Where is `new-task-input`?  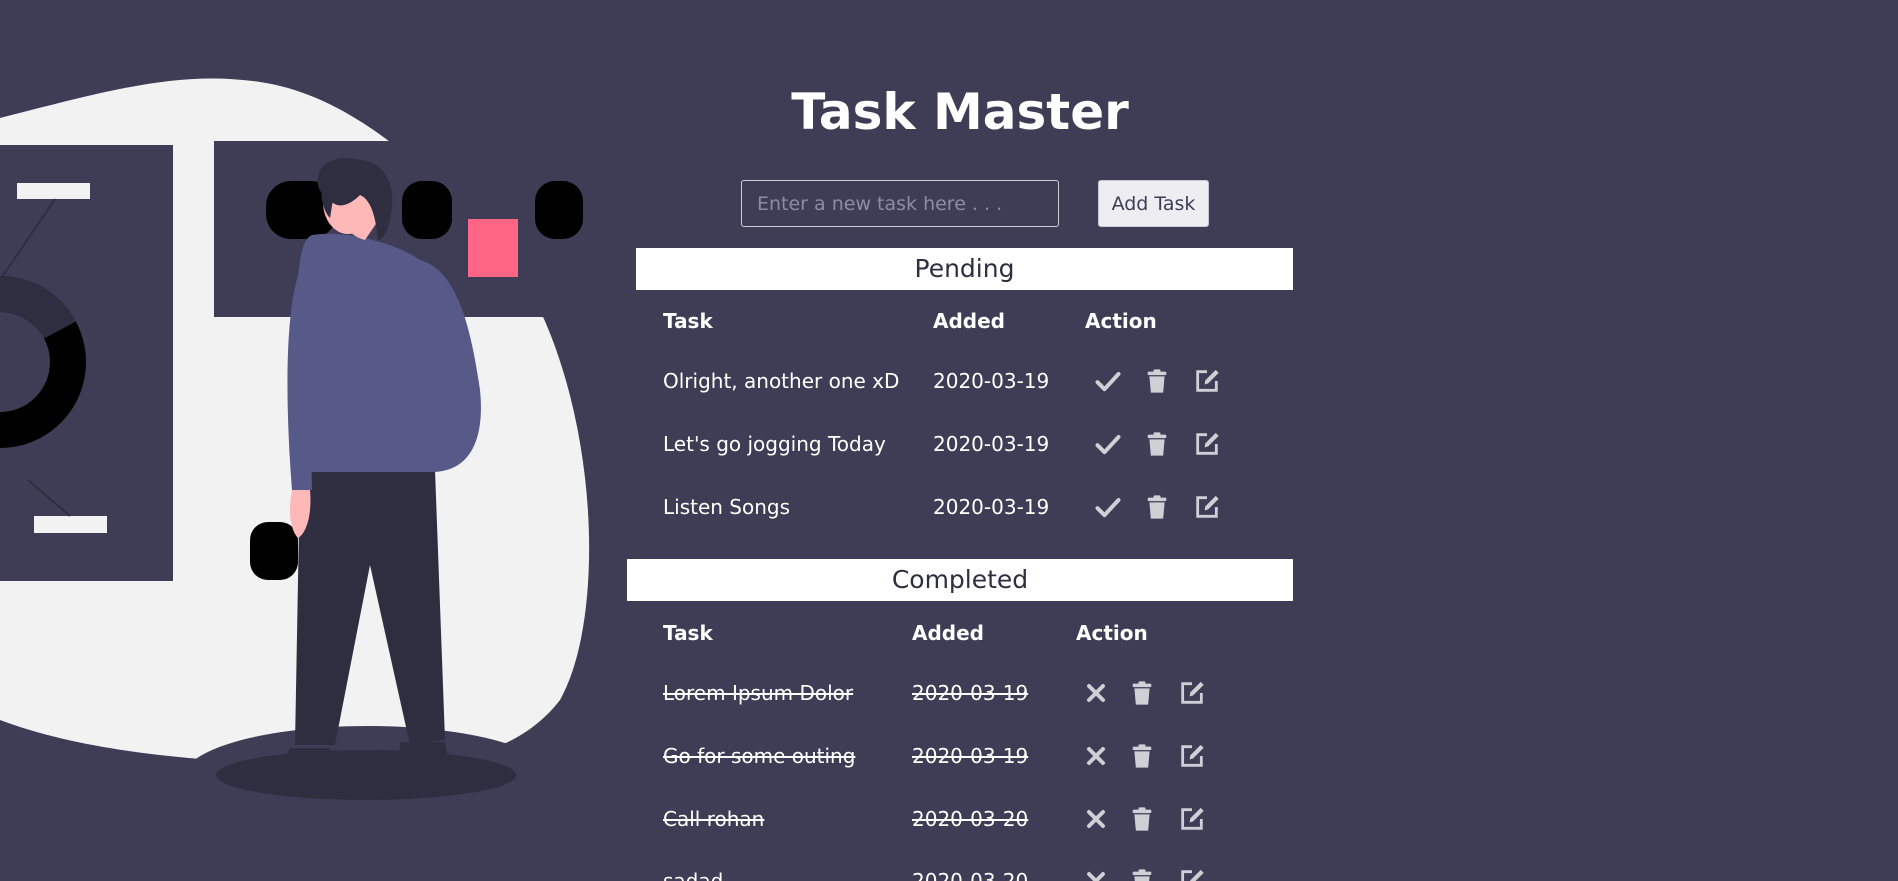 new-task-input is located at coordinates (900, 203).